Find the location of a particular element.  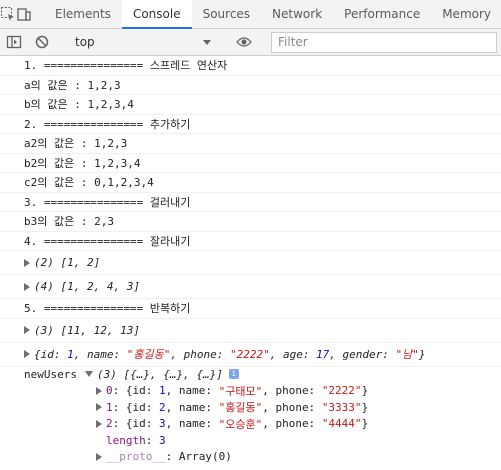

log-line: c2의 값은 : 0,1,2,3,4 is located at coordinates (250, 183).